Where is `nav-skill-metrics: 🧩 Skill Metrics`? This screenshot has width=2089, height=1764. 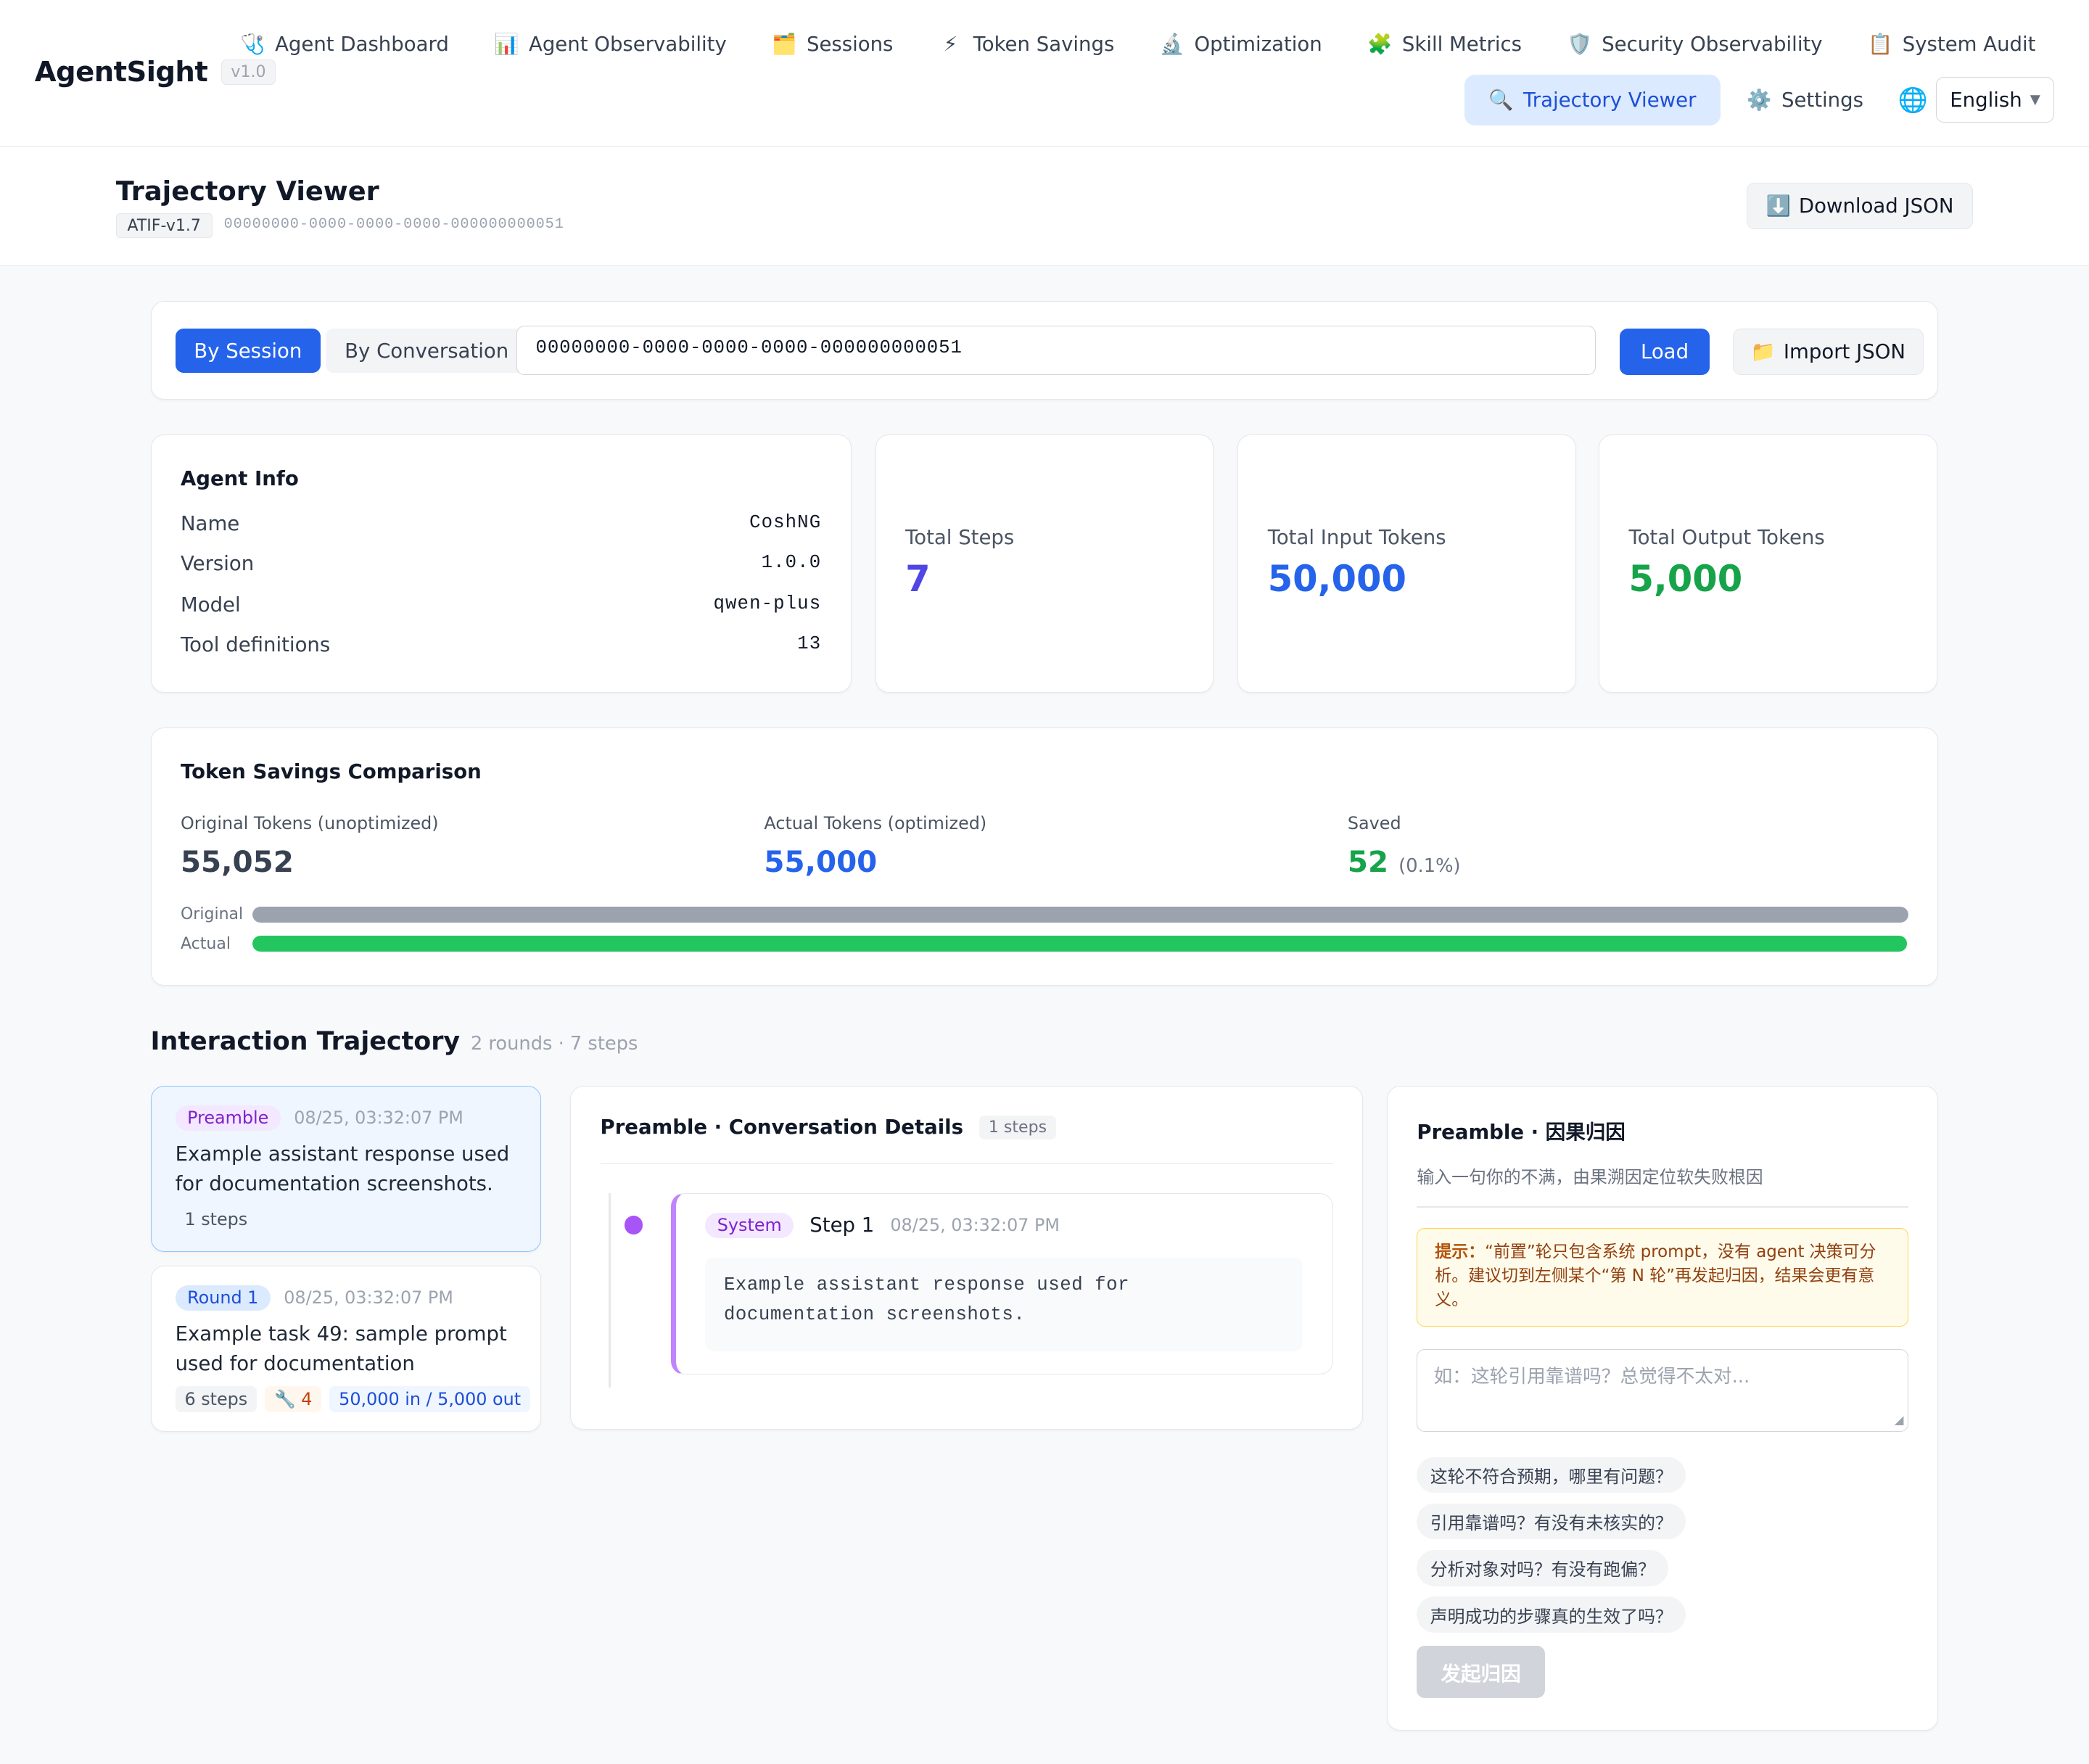 nav-skill-metrics: 🧩 Skill Metrics is located at coordinates (1444, 43).